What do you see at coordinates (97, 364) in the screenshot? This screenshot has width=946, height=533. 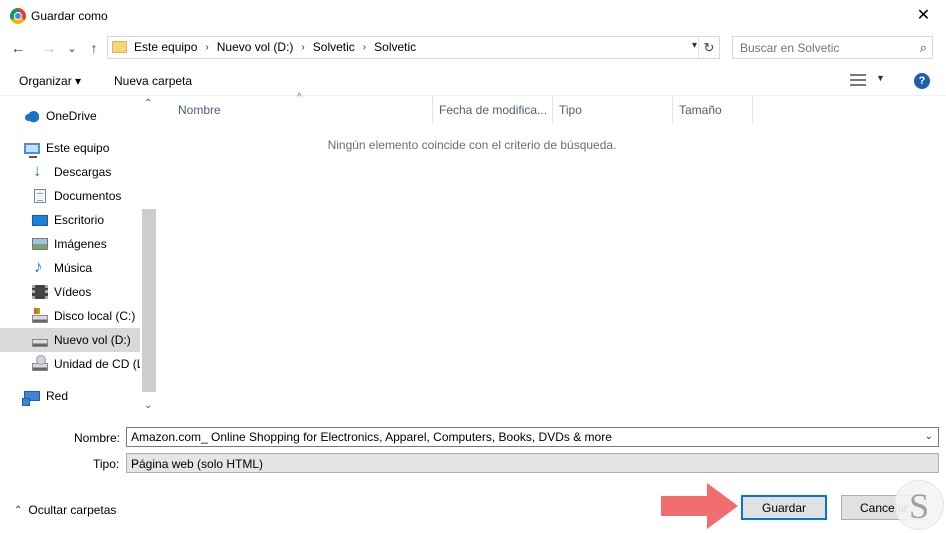 I see `sidebar-item-label: Unidad de CD (L` at bounding box center [97, 364].